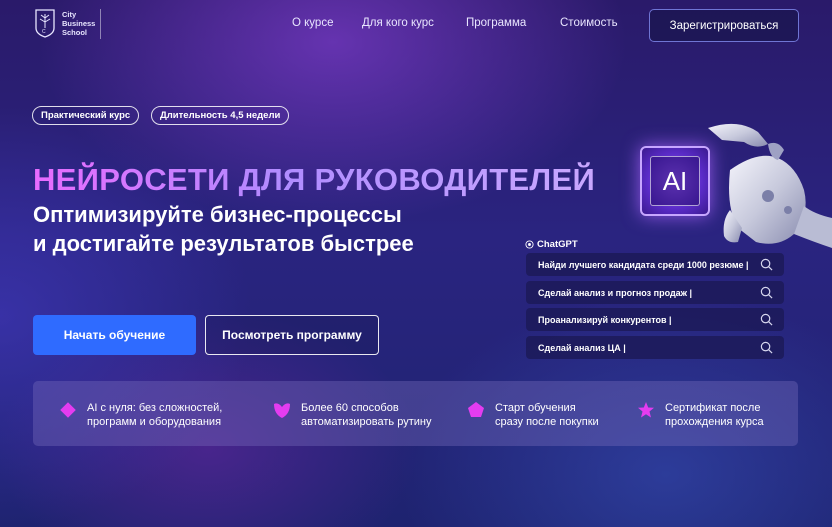 The width and height of the screenshot is (832, 527). I want to click on prompt-item: Сделай анализ ЦА |, so click(655, 347).